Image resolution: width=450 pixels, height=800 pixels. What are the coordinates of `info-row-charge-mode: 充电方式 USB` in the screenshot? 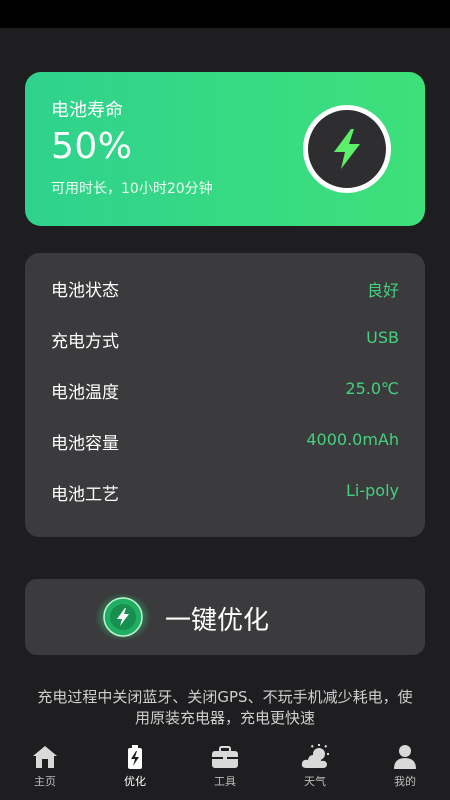 It's located at (225, 339).